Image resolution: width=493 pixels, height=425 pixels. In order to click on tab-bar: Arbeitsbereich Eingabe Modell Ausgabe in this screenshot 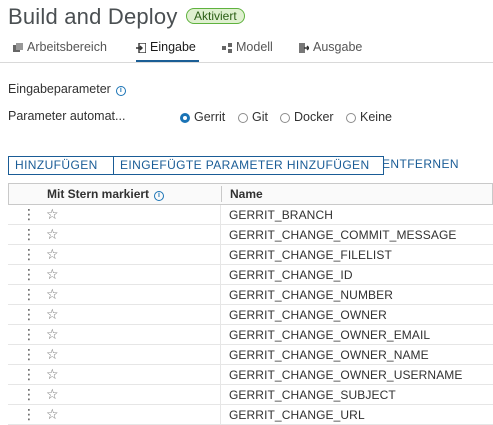, I will do `click(246, 49)`.